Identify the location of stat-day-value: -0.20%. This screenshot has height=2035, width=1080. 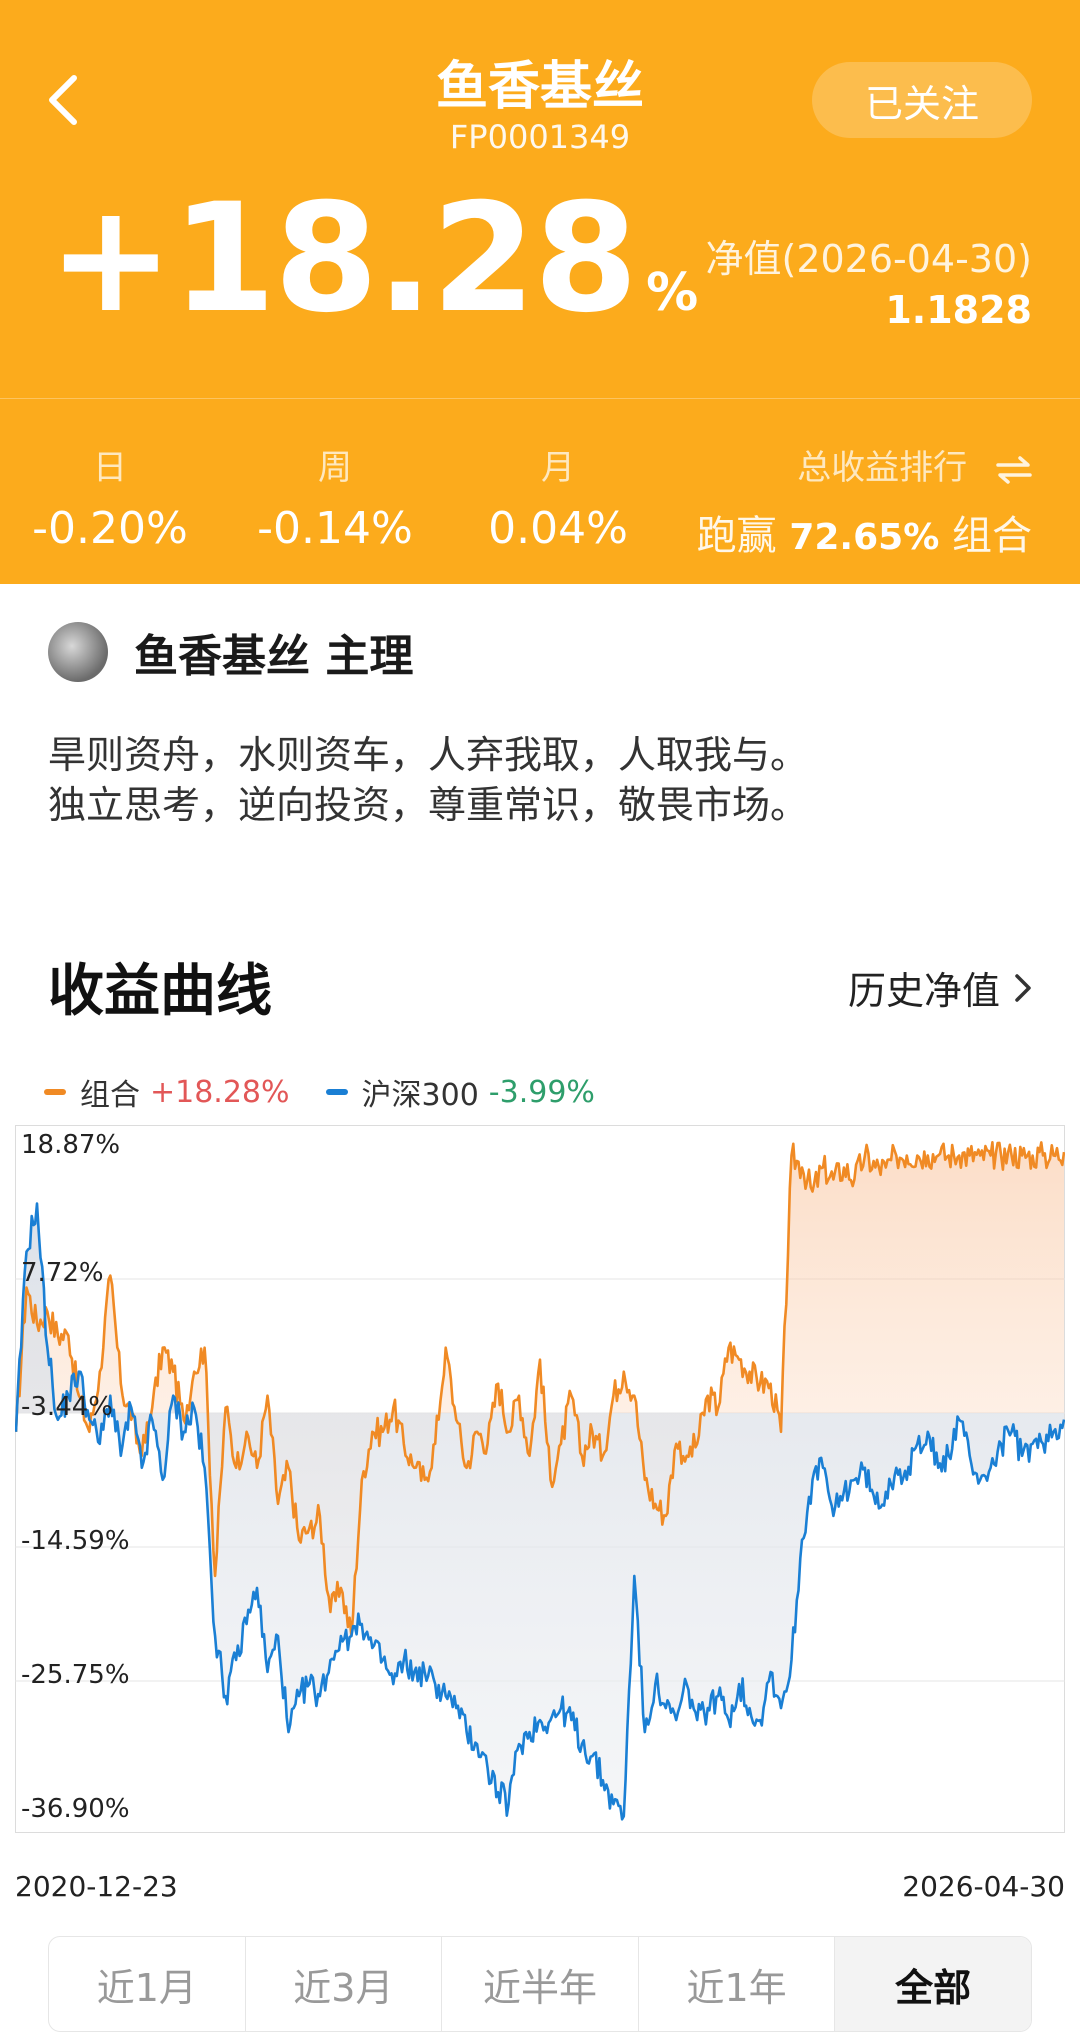
(110, 528).